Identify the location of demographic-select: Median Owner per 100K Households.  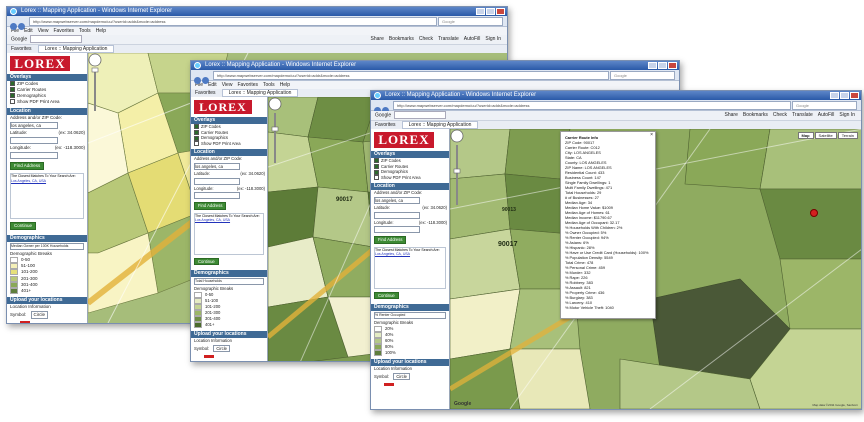
(47, 246).